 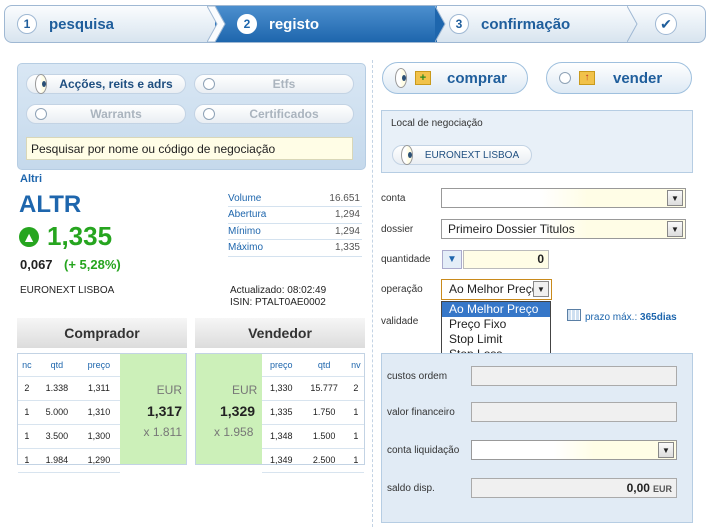 I want to click on sell-label: vender, so click(x=638, y=78).